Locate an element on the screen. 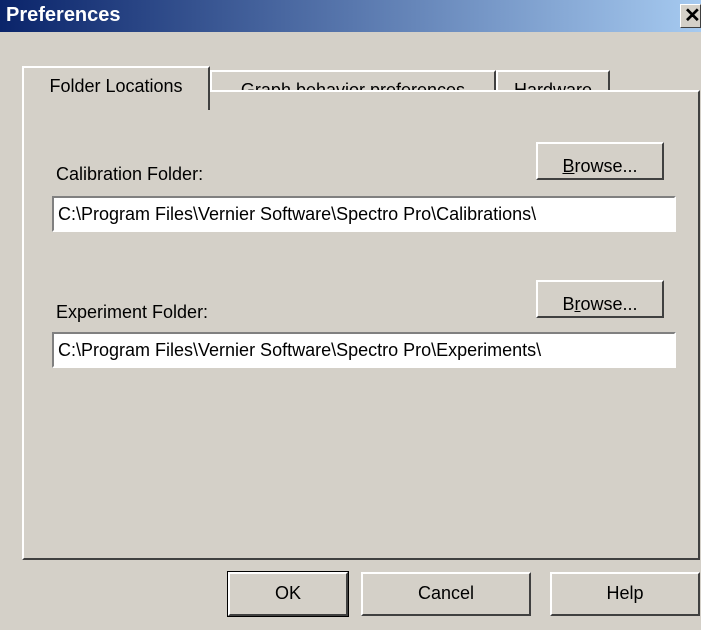  close-button: ✕ is located at coordinates (690, 16).